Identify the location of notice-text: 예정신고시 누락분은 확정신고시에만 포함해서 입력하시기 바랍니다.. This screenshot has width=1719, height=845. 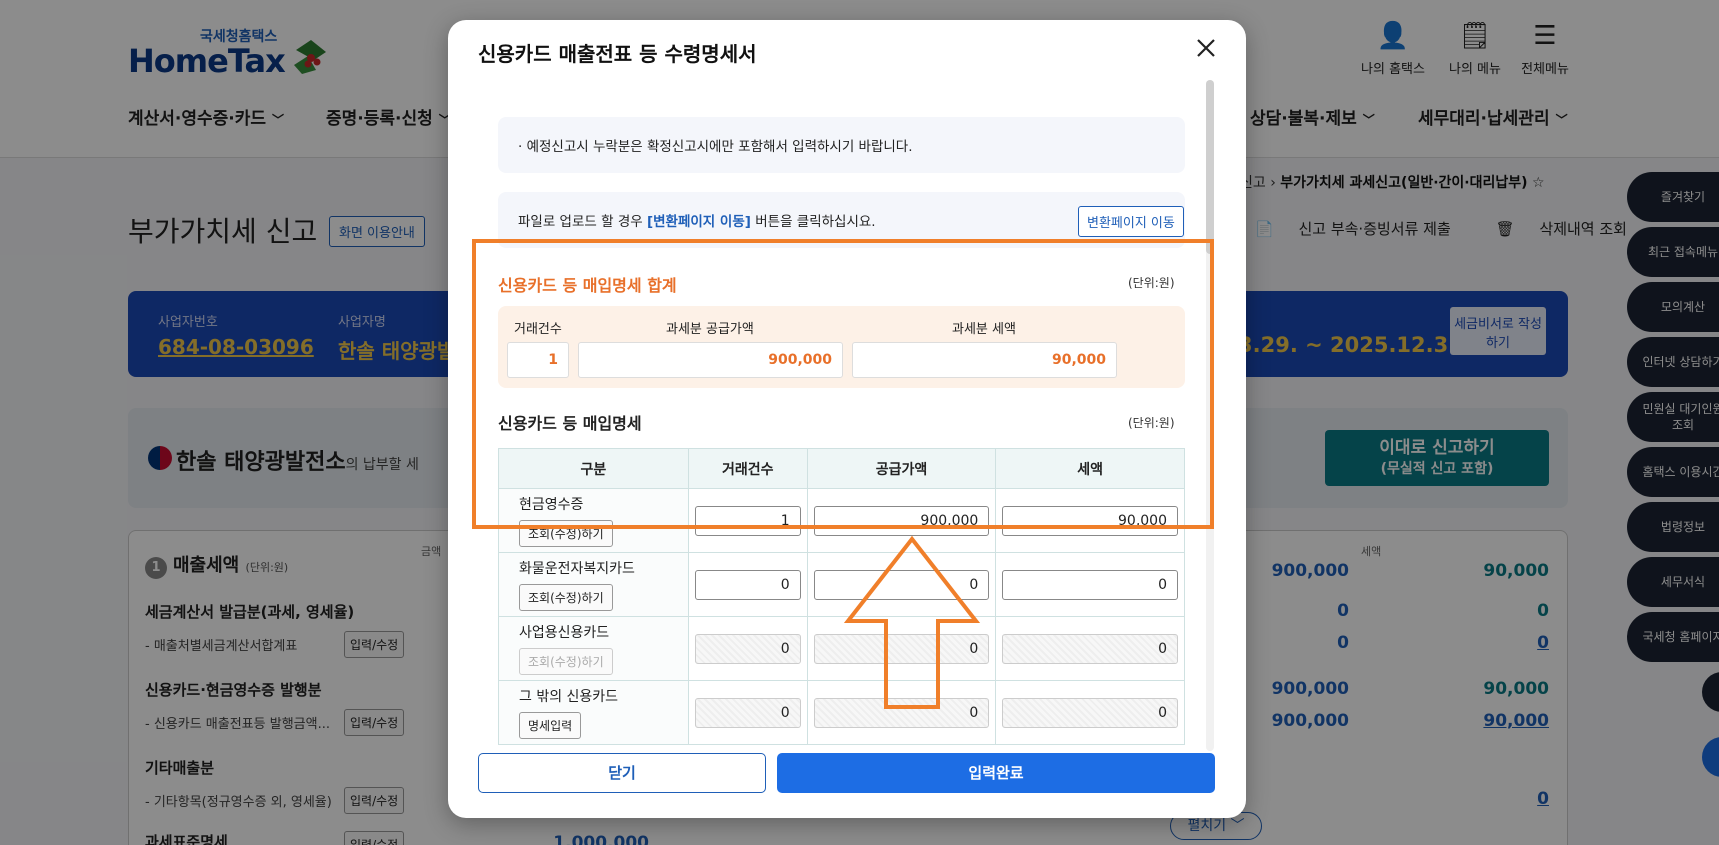
(719, 147).